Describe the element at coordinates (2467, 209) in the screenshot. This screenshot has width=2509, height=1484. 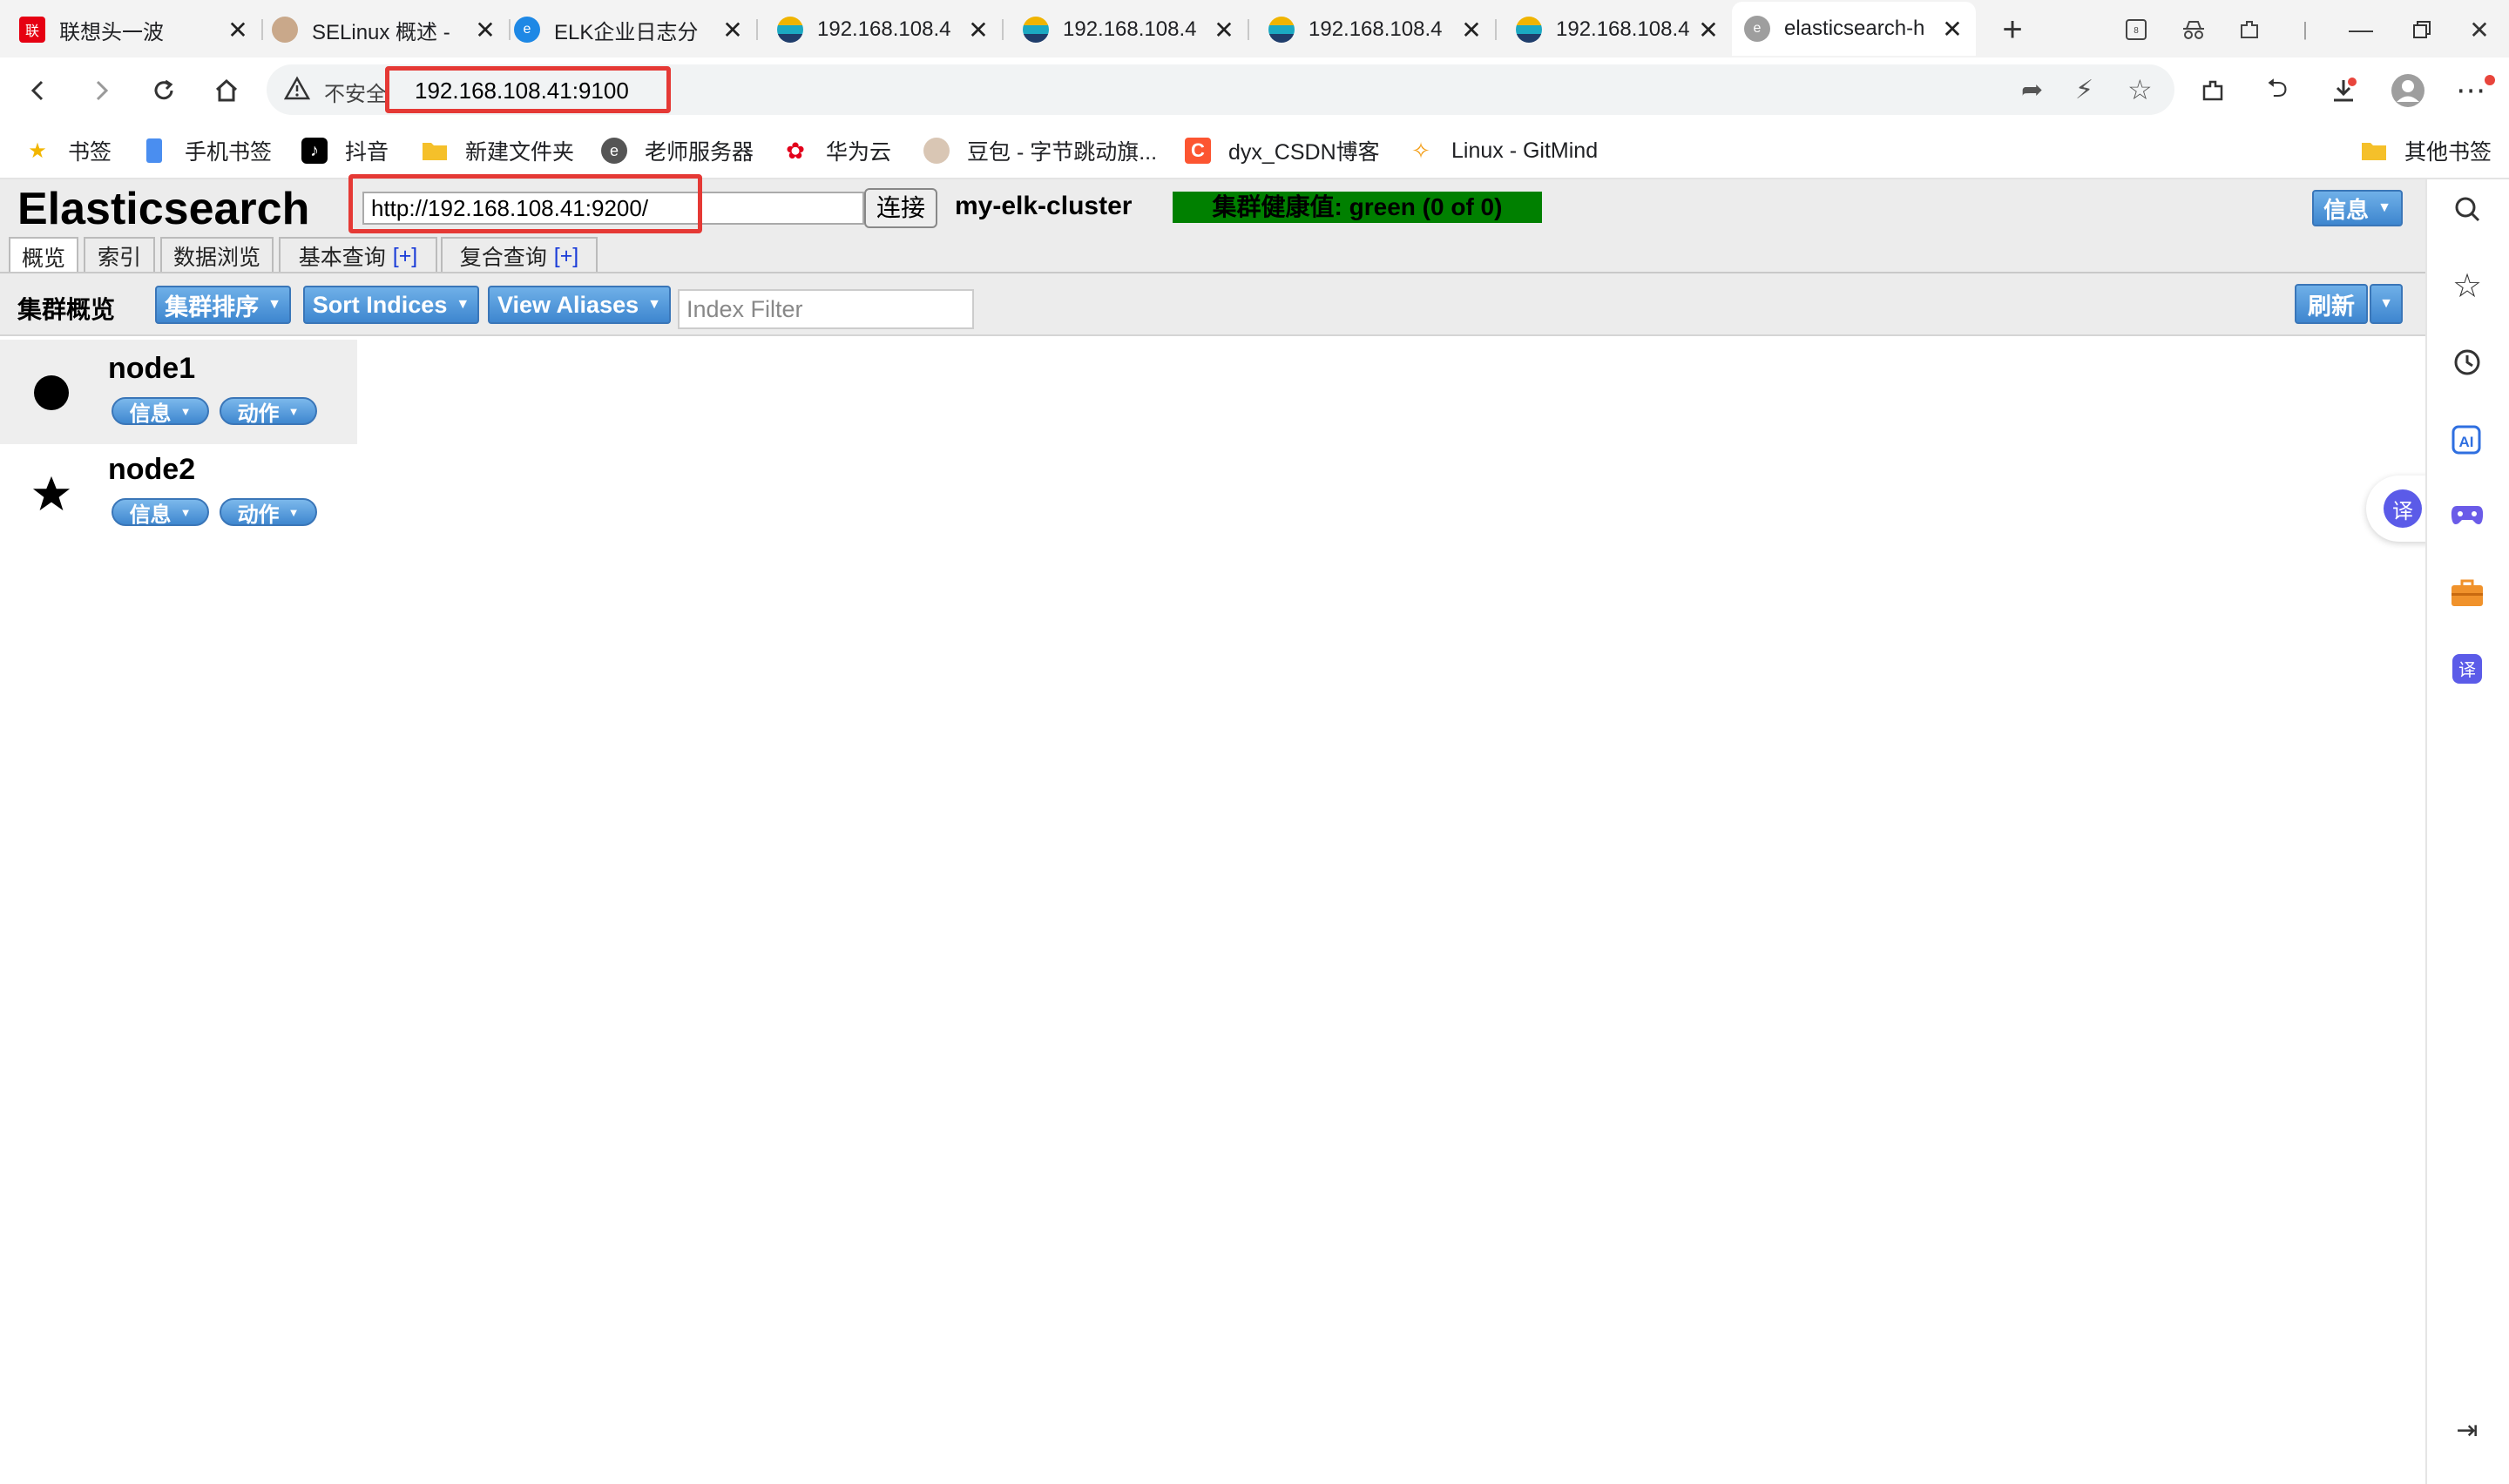
I see `search-icon` at that location.